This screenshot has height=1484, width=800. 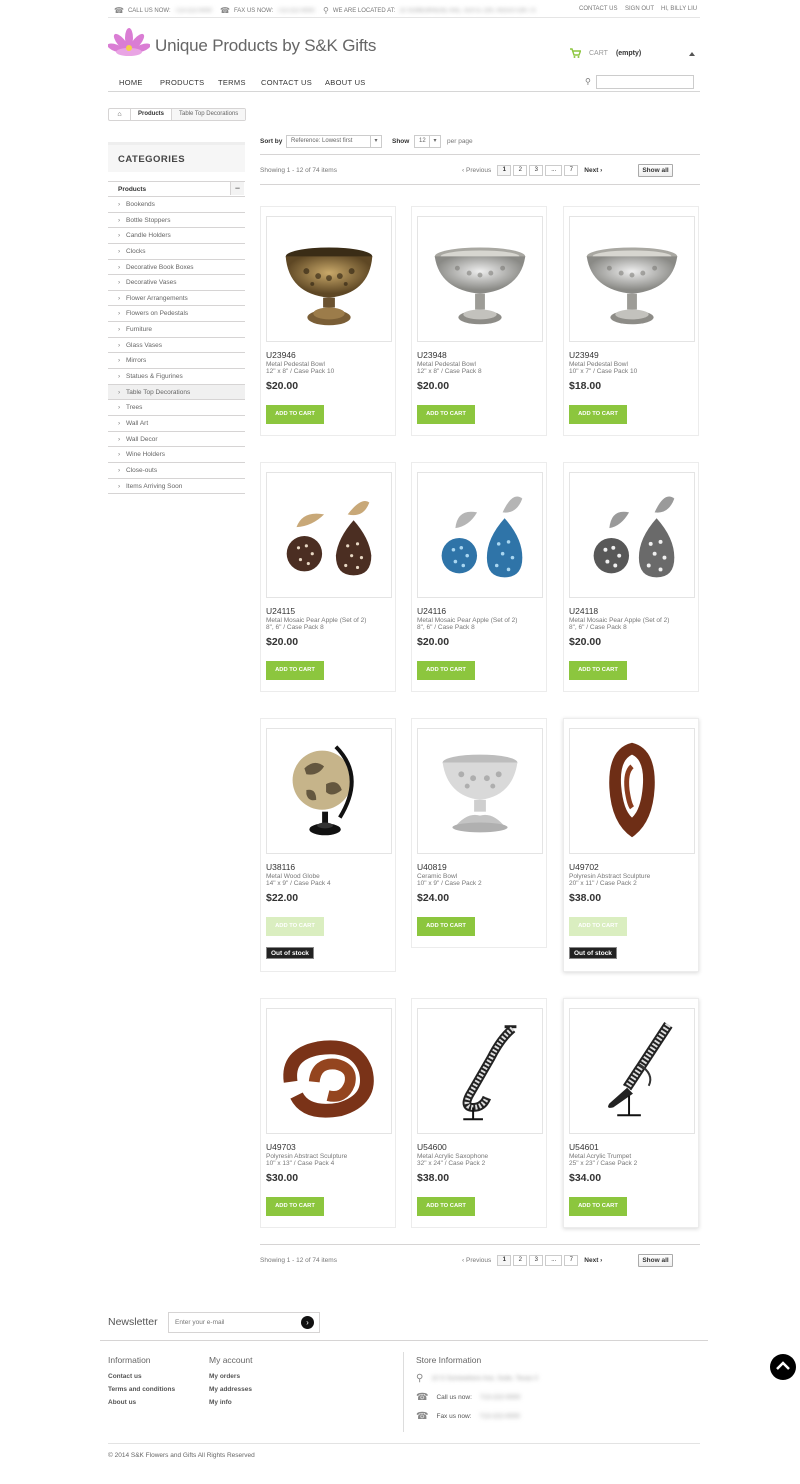 I want to click on product-reference: U40819, so click(x=432, y=867).